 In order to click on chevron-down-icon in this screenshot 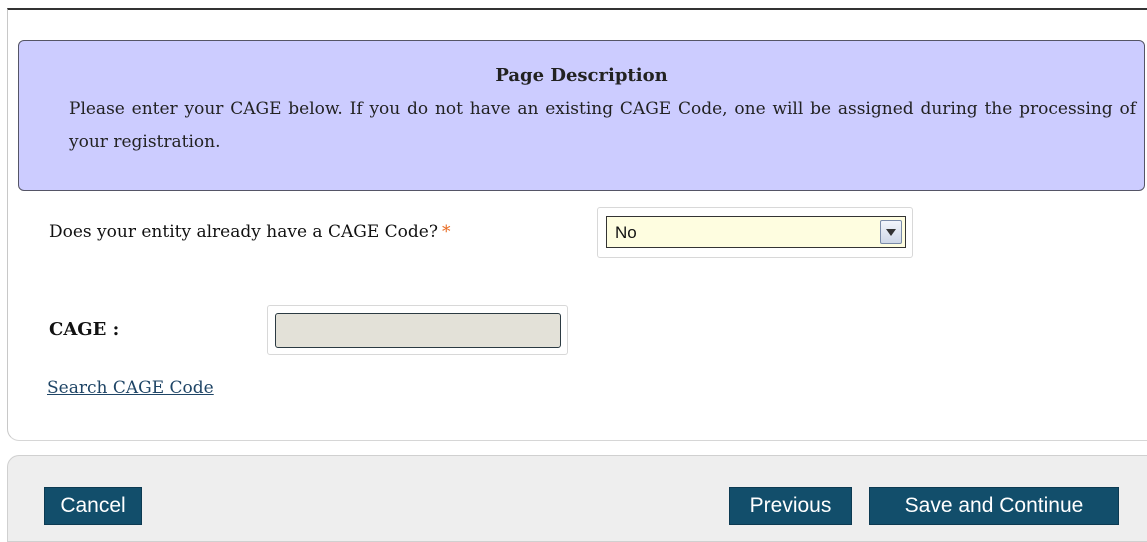, I will do `click(891, 232)`.